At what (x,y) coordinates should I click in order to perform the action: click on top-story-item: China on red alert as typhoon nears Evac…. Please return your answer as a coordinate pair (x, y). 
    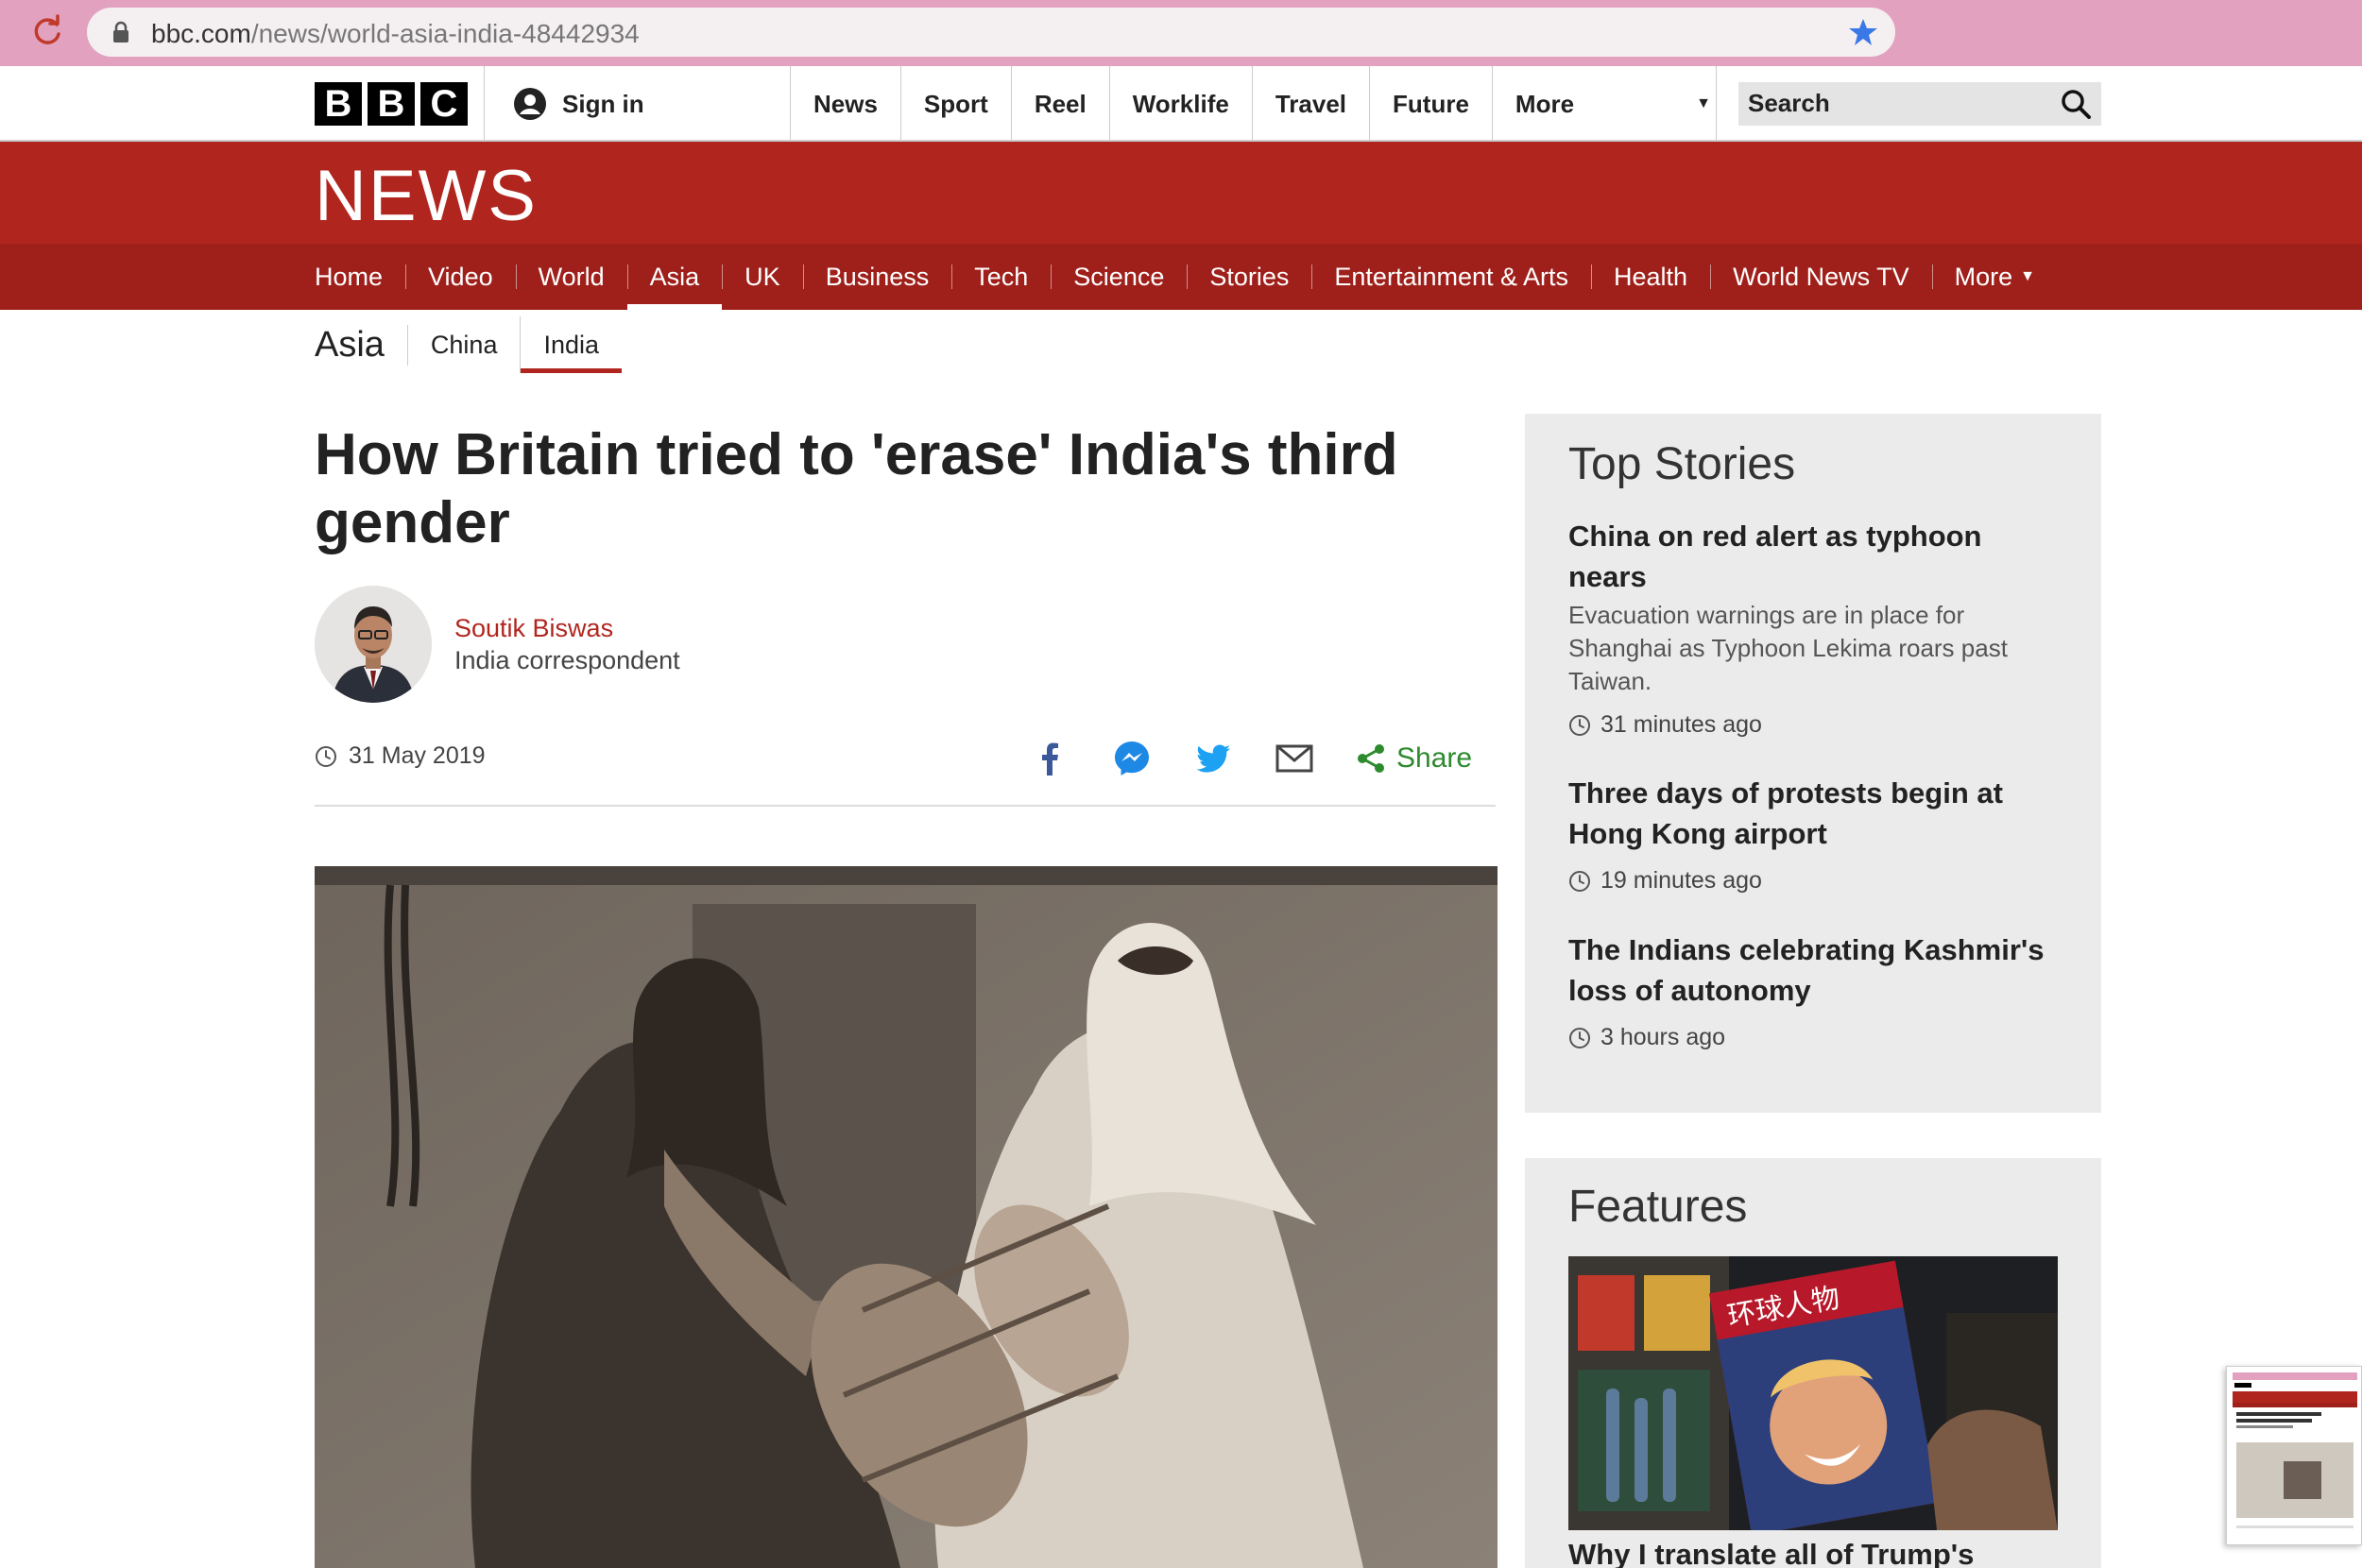
    Looking at the image, I should click on (1814, 627).